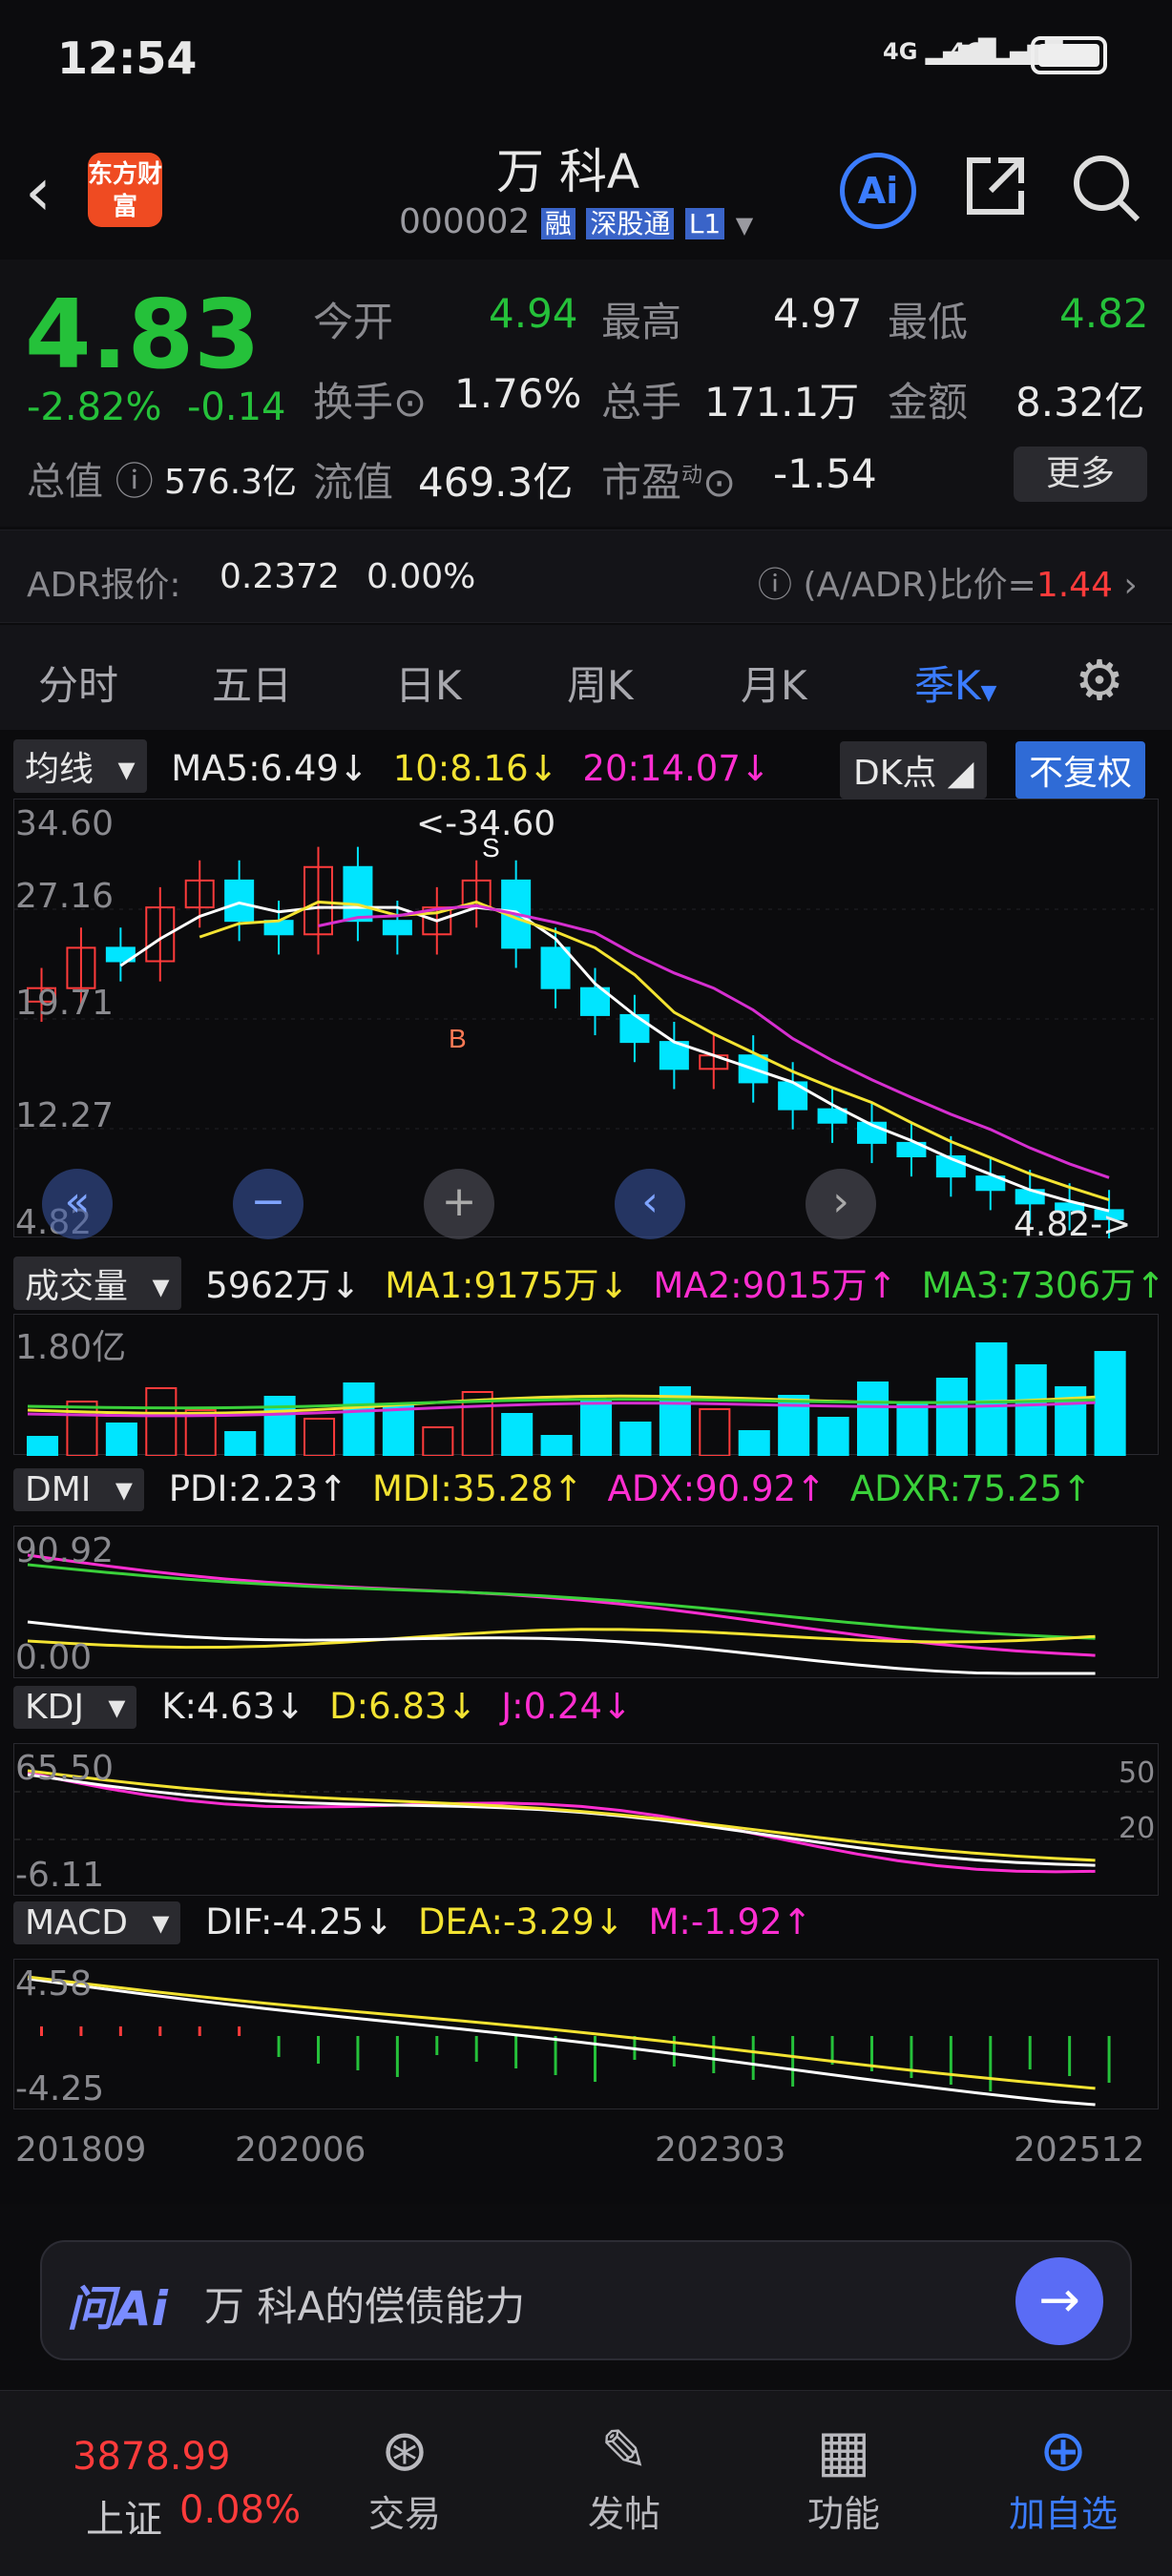 This screenshot has height=2576, width=1172. Describe the element at coordinates (600, 683) in the screenshot. I see `tab-weekly: 周K` at that location.